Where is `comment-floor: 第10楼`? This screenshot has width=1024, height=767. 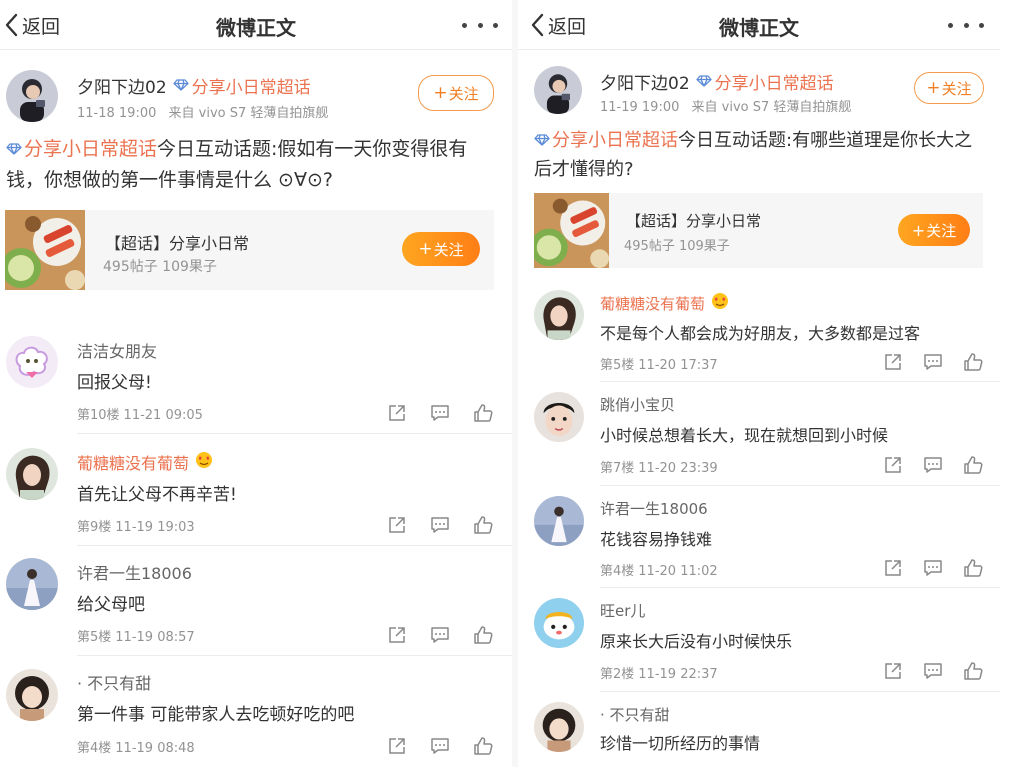 comment-floor: 第10楼 is located at coordinates (98, 415).